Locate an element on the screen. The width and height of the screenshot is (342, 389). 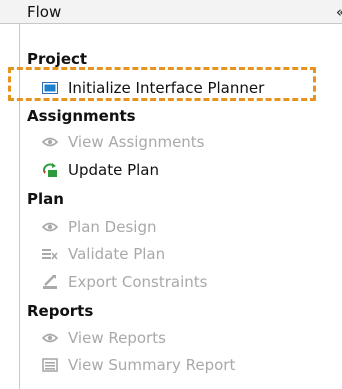
initialize-interface-planner-label: Initialize Interface Planner is located at coordinates (166, 88).